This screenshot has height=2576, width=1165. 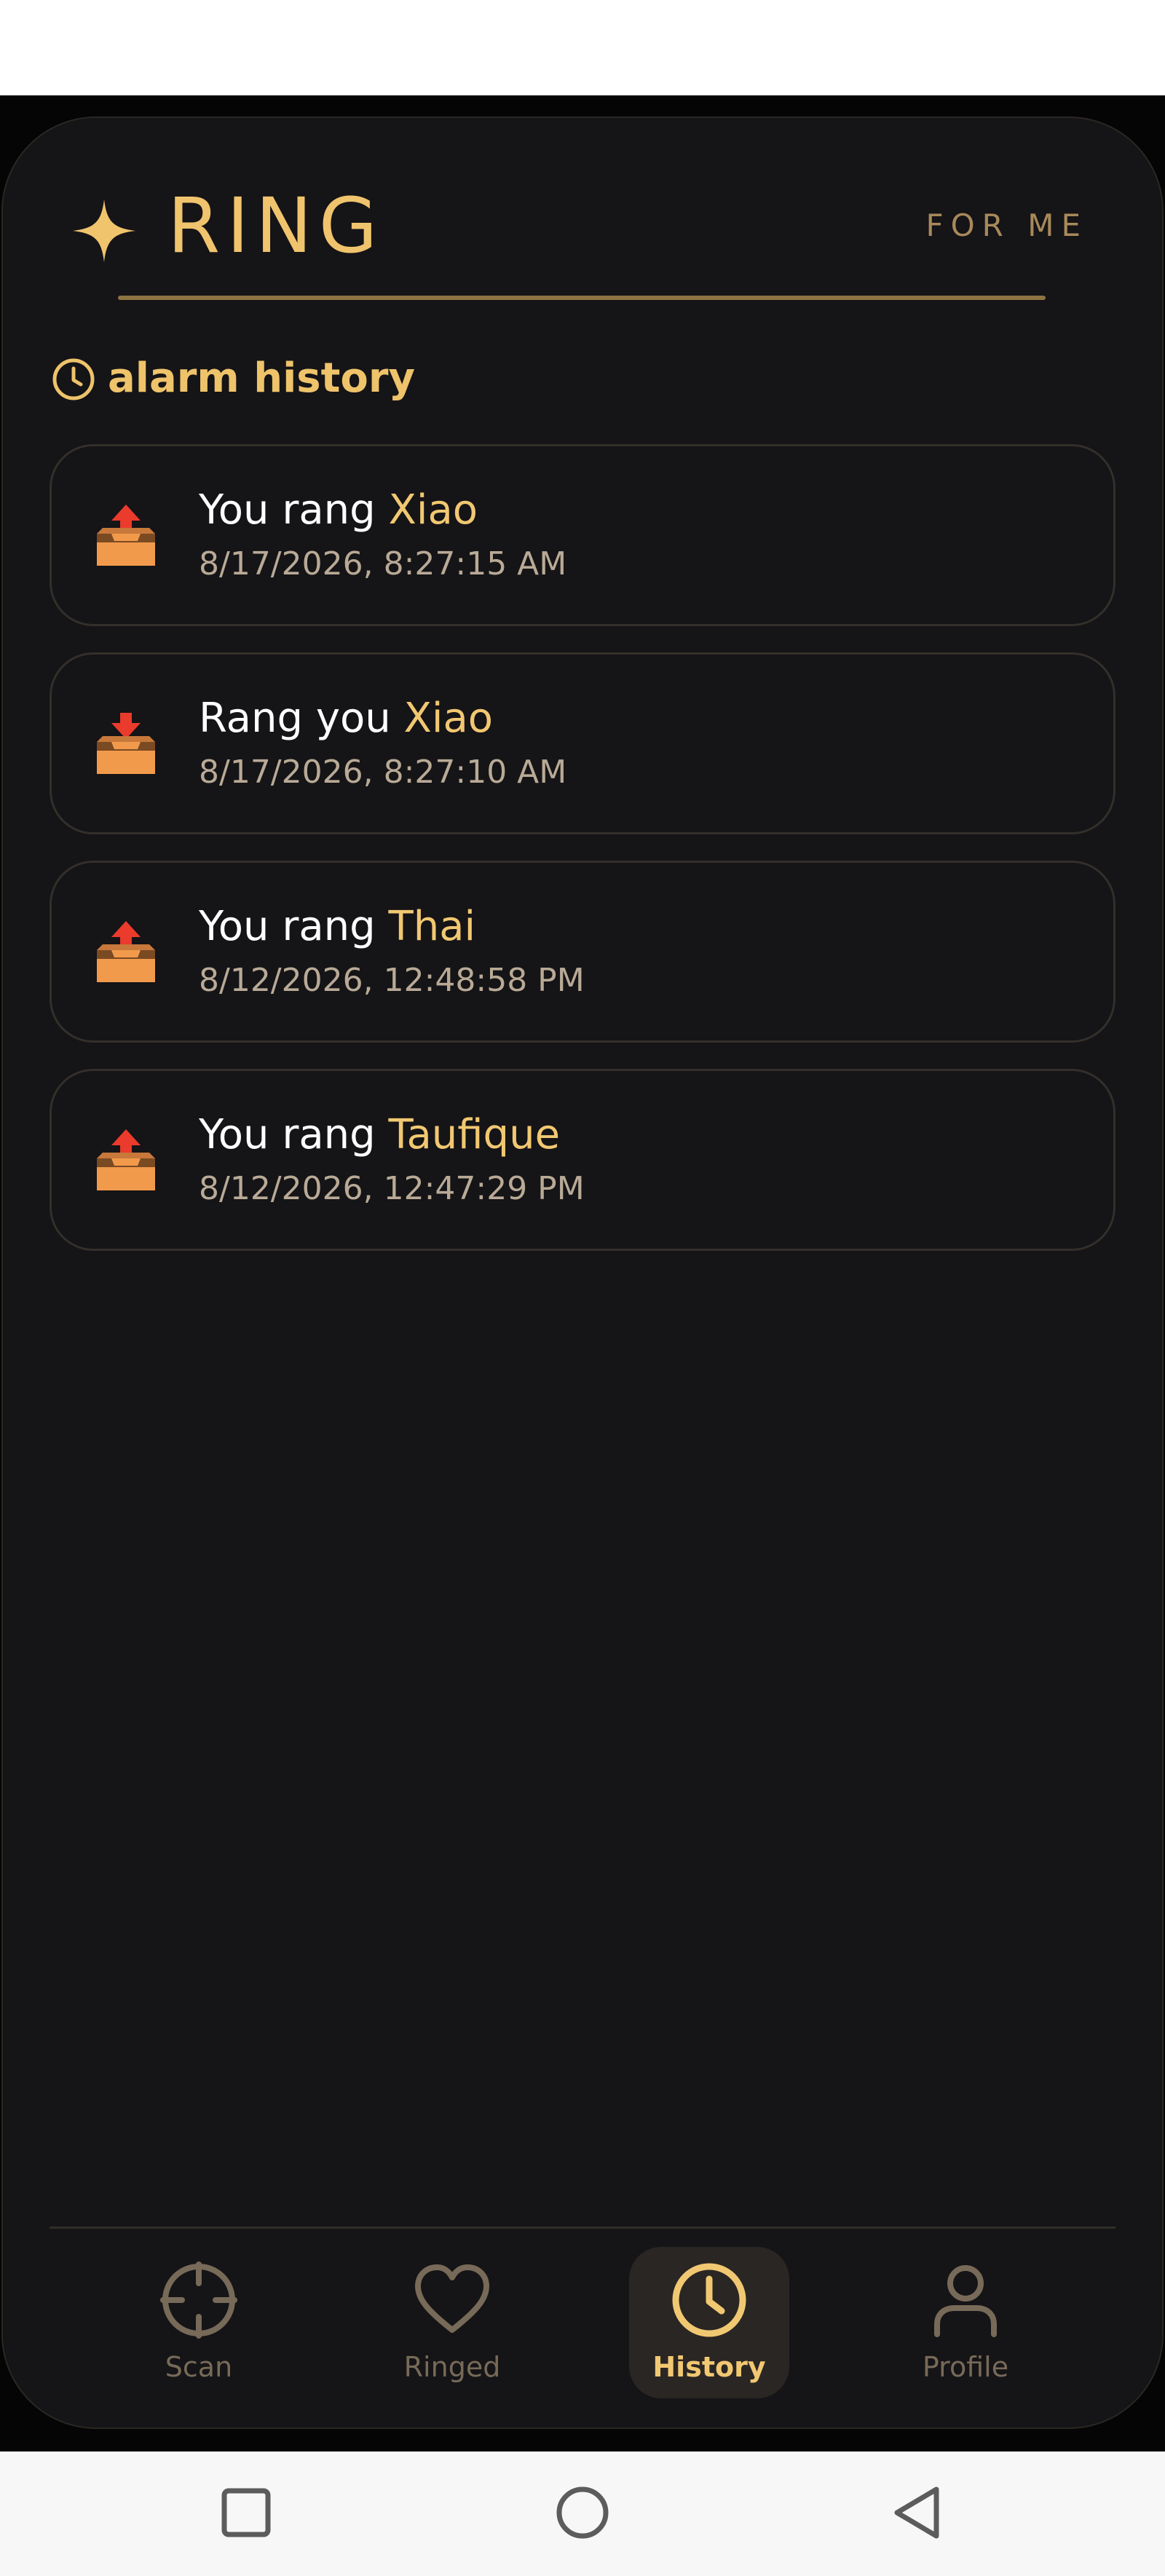 I want to click on history-item-timestamp: 8/17/2026, 8:27:15 AM, so click(x=383, y=563).